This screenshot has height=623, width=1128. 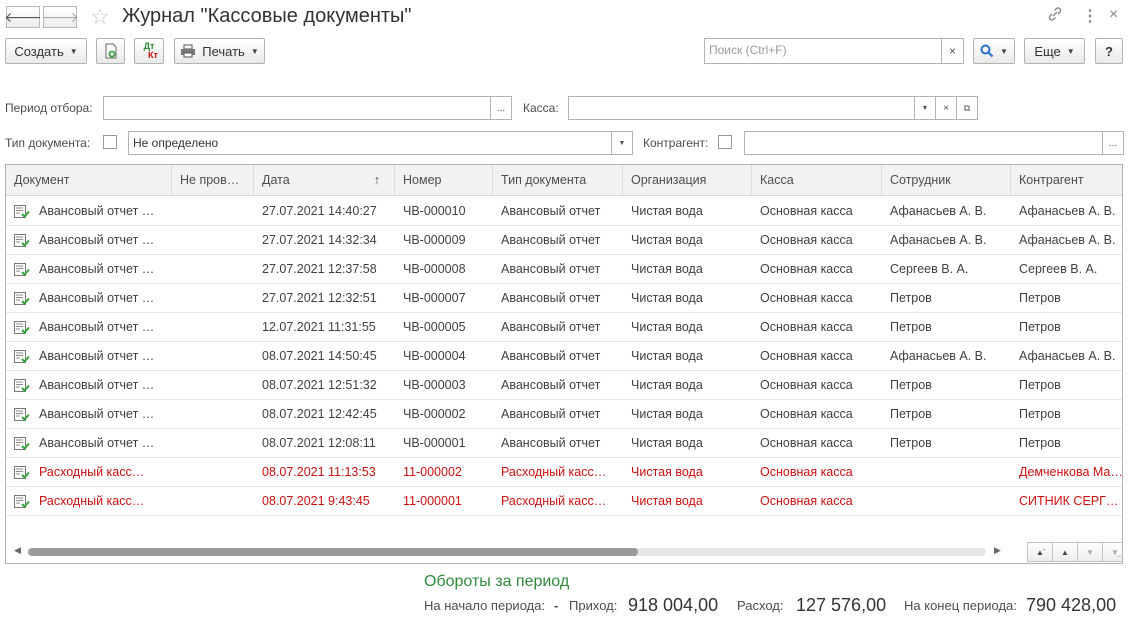 I want to click on dtkt-button: Дт Кт, so click(x=149, y=51).